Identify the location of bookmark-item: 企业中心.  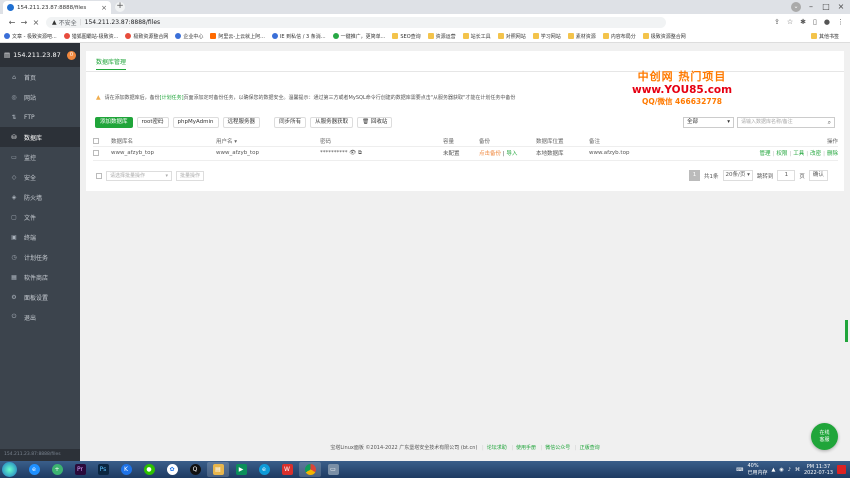
(189, 36).